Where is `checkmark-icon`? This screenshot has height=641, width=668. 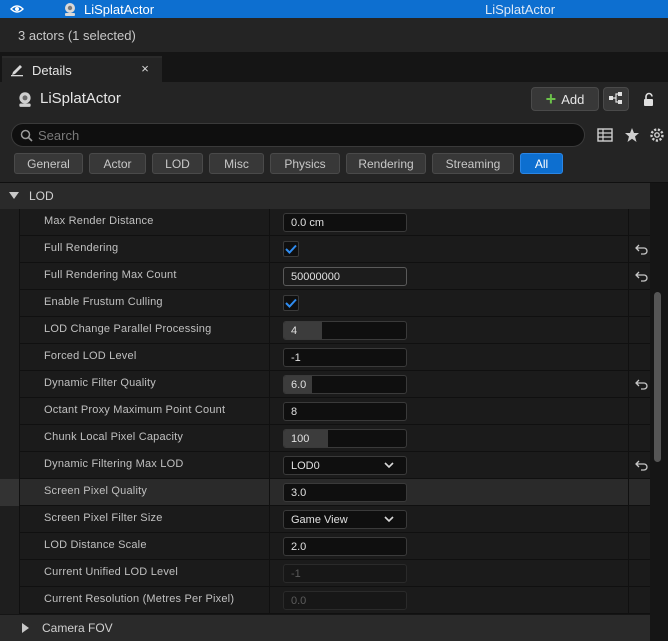
checkmark-icon is located at coordinates (291, 303).